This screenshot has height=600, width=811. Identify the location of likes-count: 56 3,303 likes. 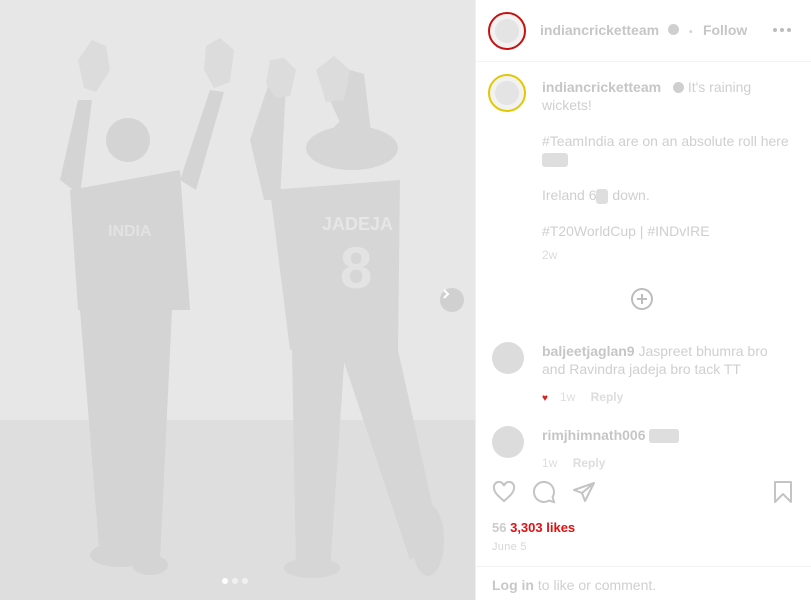
(533, 527).